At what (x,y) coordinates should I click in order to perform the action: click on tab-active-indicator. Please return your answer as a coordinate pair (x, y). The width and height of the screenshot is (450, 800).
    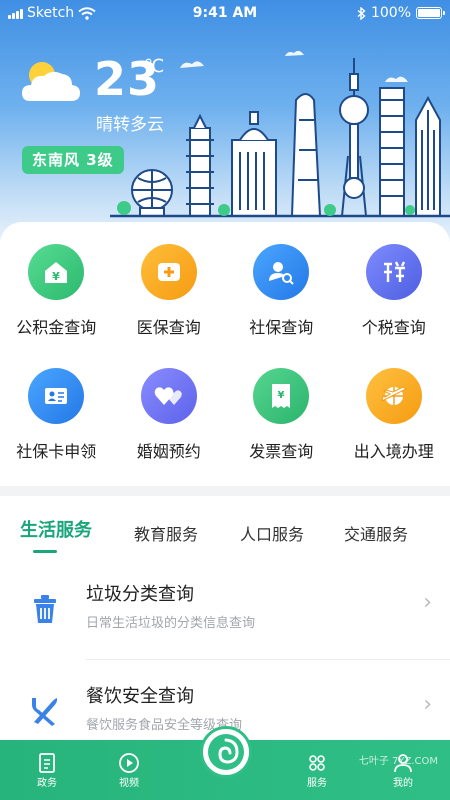
    Looking at the image, I should click on (45, 551).